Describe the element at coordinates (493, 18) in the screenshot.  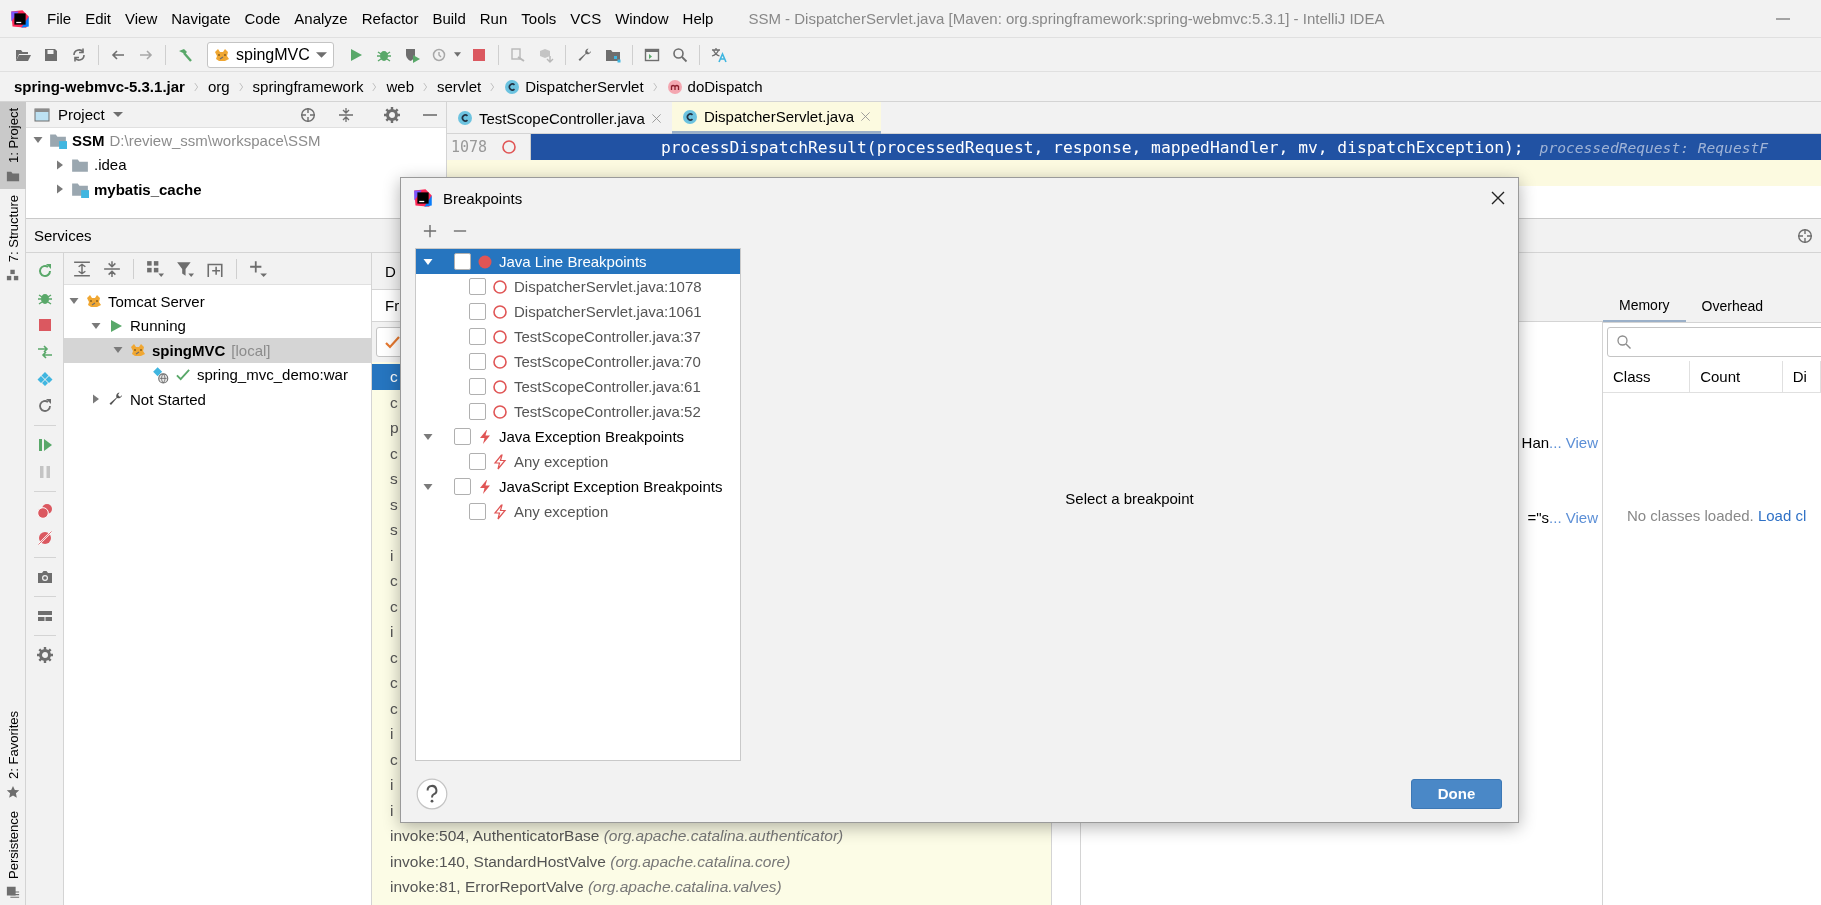
I see `menu-item: Run` at that location.